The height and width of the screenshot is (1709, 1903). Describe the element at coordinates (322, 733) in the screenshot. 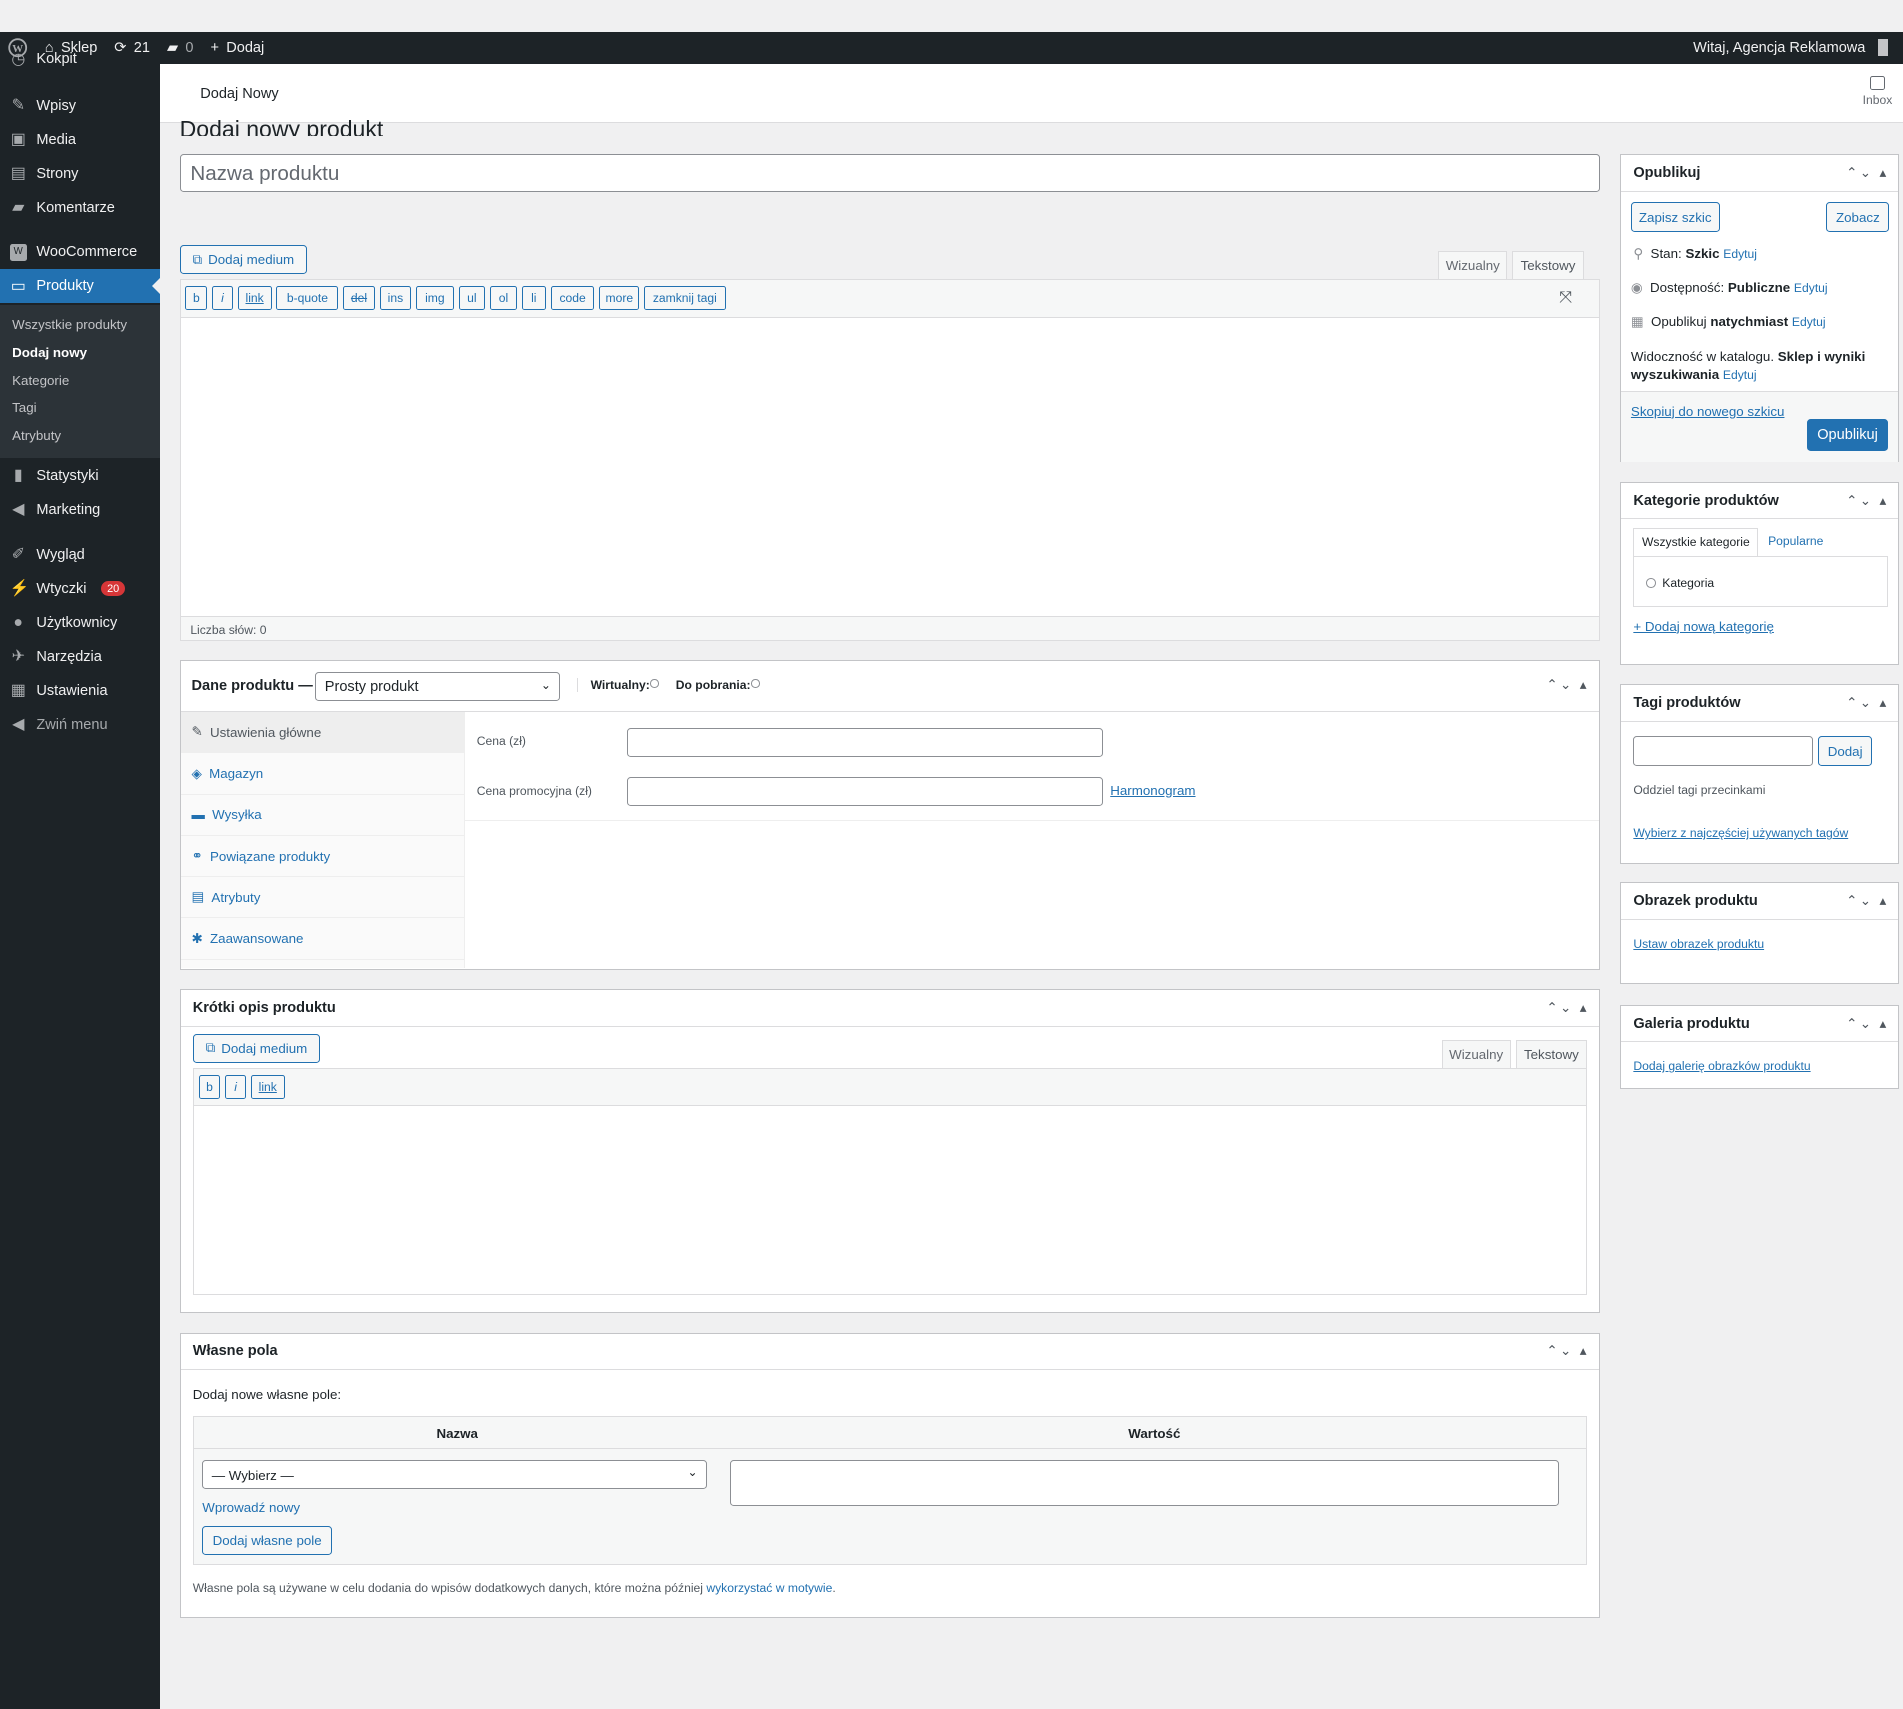

I see `tab-general: ✎ Ustawienia główne` at that location.